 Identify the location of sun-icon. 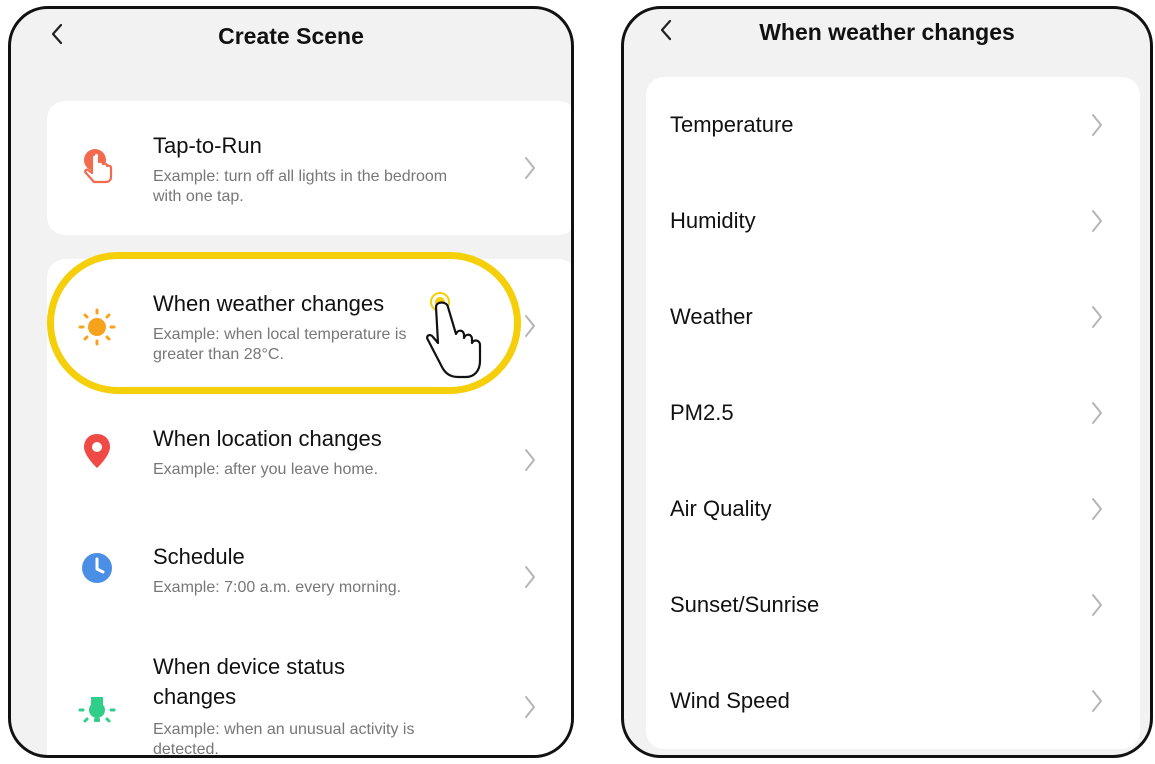
(97, 327).